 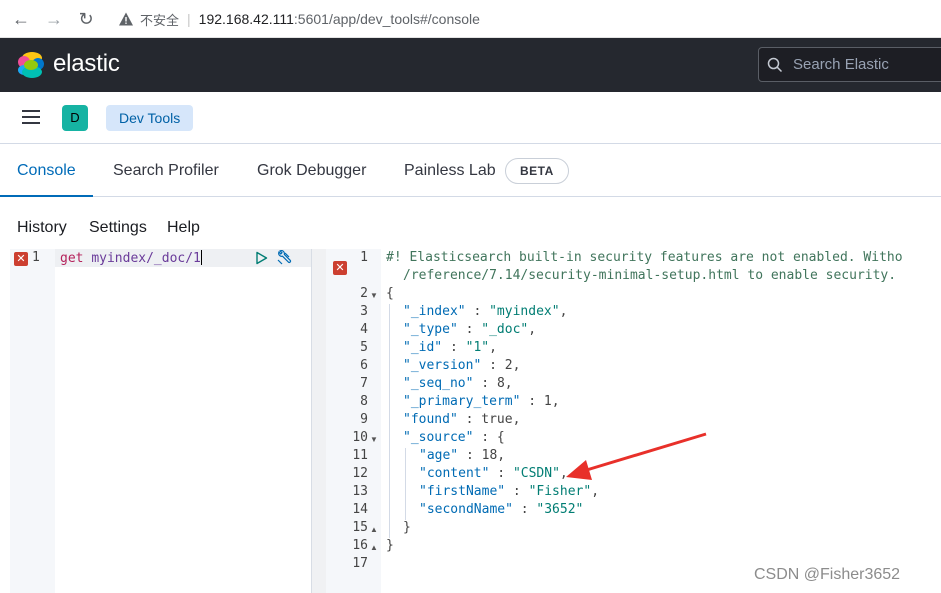 What do you see at coordinates (261, 258) in the screenshot?
I see `send-request-icon` at bounding box center [261, 258].